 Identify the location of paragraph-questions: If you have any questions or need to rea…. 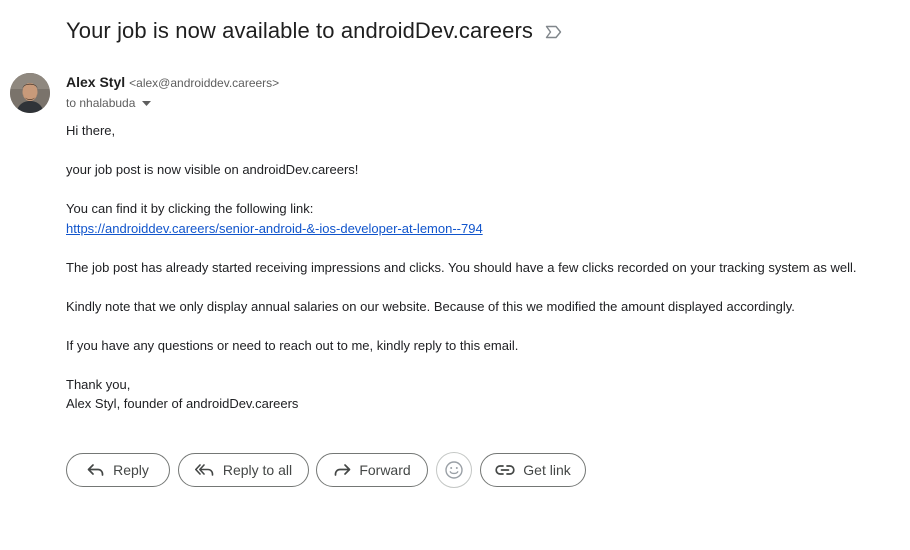
(292, 345).